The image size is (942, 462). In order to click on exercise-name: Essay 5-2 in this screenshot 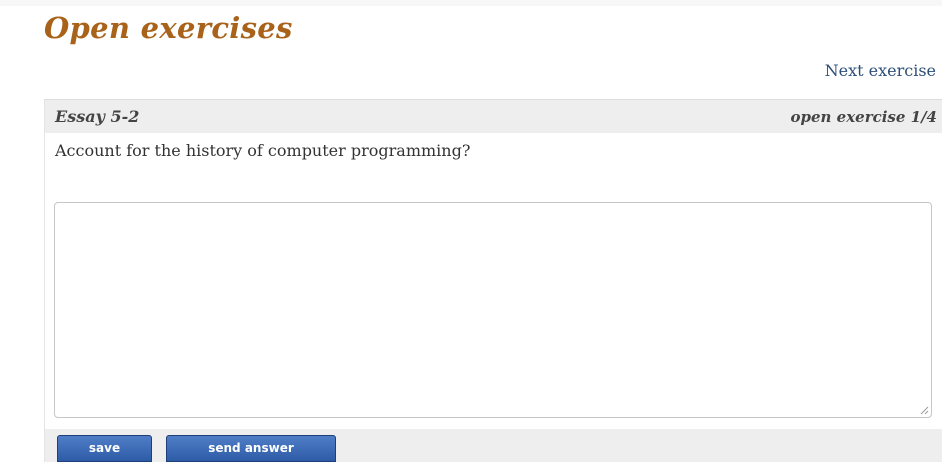, I will do `click(97, 116)`.